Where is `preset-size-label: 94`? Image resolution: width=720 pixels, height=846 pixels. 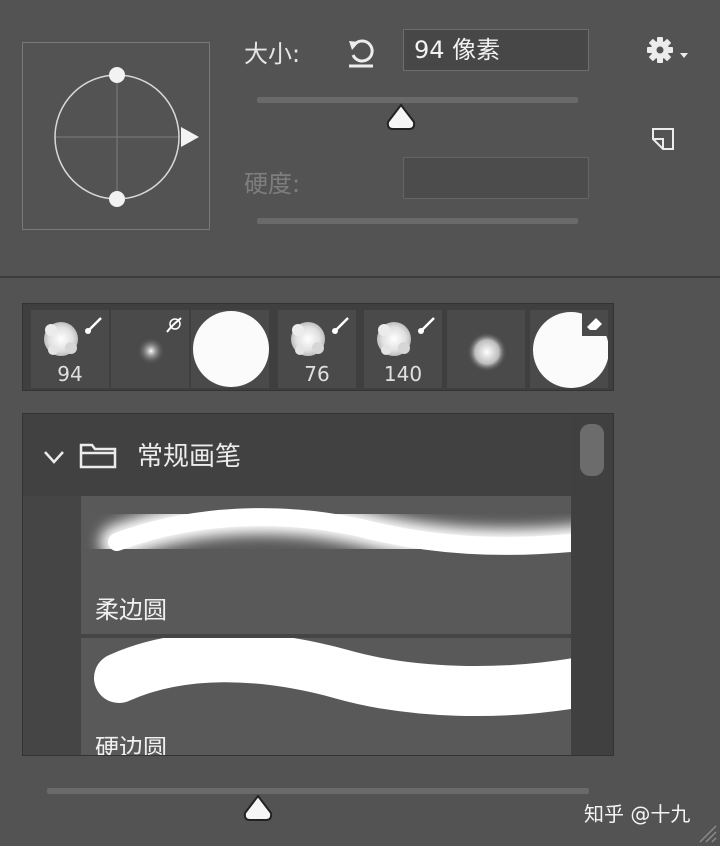 preset-size-label: 94 is located at coordinates (70, 374).